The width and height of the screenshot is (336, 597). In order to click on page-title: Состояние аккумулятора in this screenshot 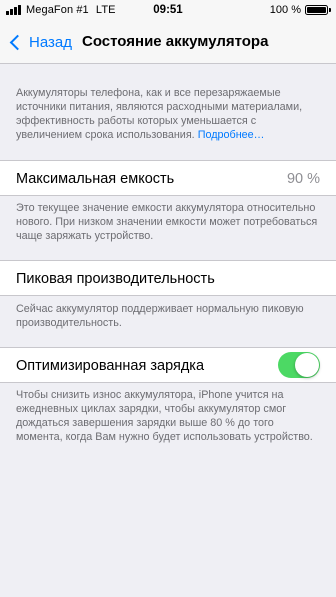, I will do `click(175, 41)`.